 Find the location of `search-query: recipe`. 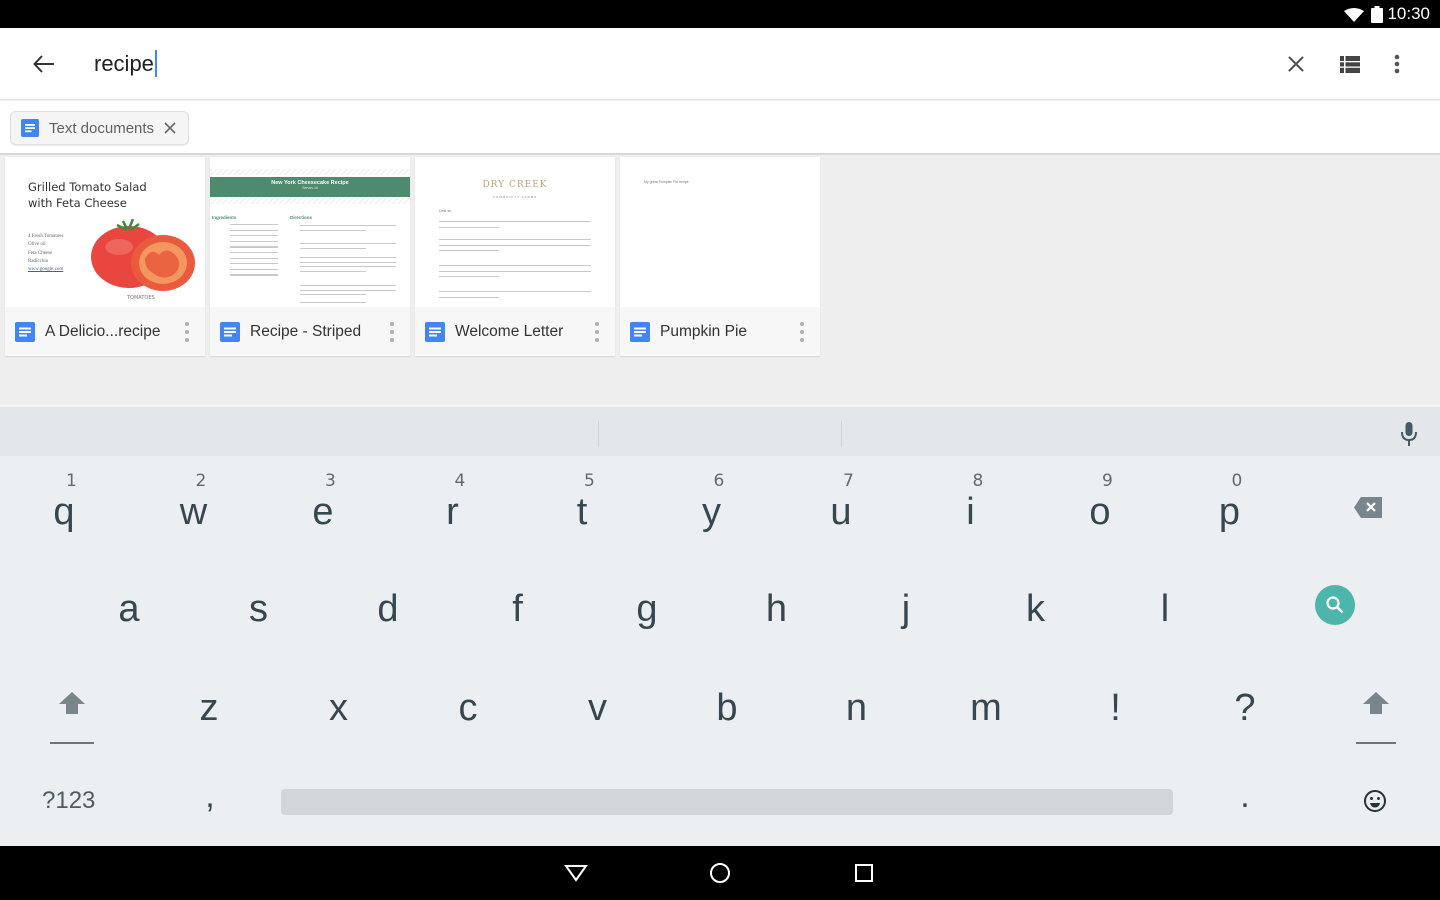

search-query: recipe is located at coordinates (124, 63).